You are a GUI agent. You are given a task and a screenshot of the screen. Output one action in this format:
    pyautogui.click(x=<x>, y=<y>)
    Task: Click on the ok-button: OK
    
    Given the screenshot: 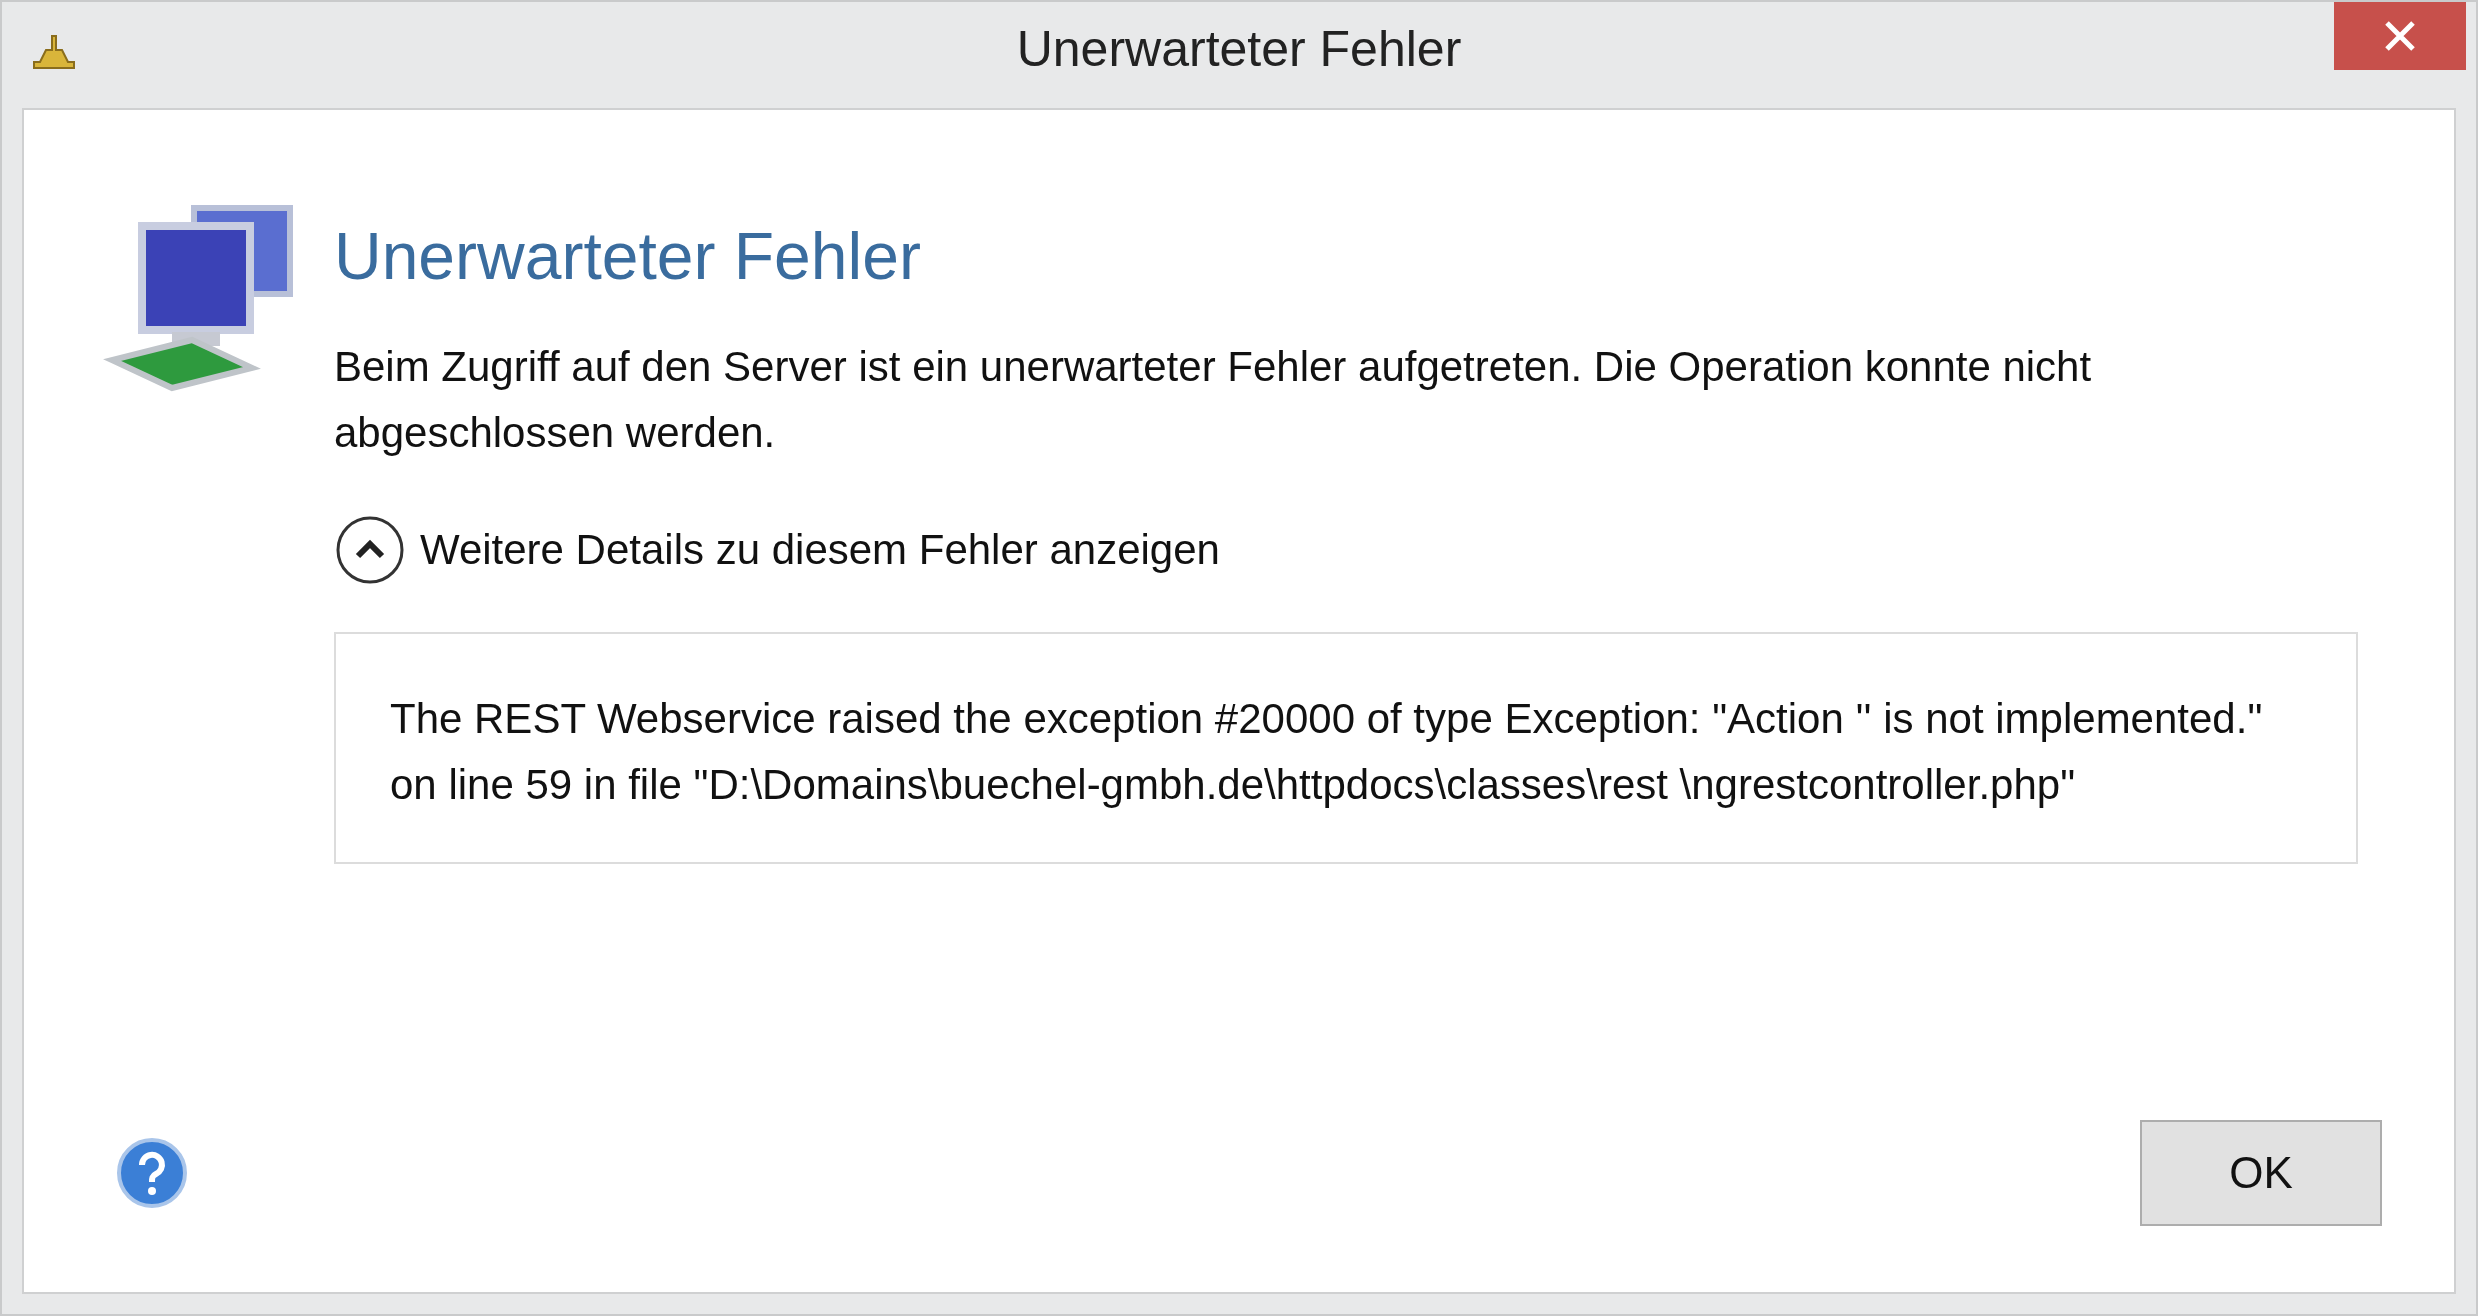 What is the action you would take?
    pyautogui.click(x=2261, y=1173)
    